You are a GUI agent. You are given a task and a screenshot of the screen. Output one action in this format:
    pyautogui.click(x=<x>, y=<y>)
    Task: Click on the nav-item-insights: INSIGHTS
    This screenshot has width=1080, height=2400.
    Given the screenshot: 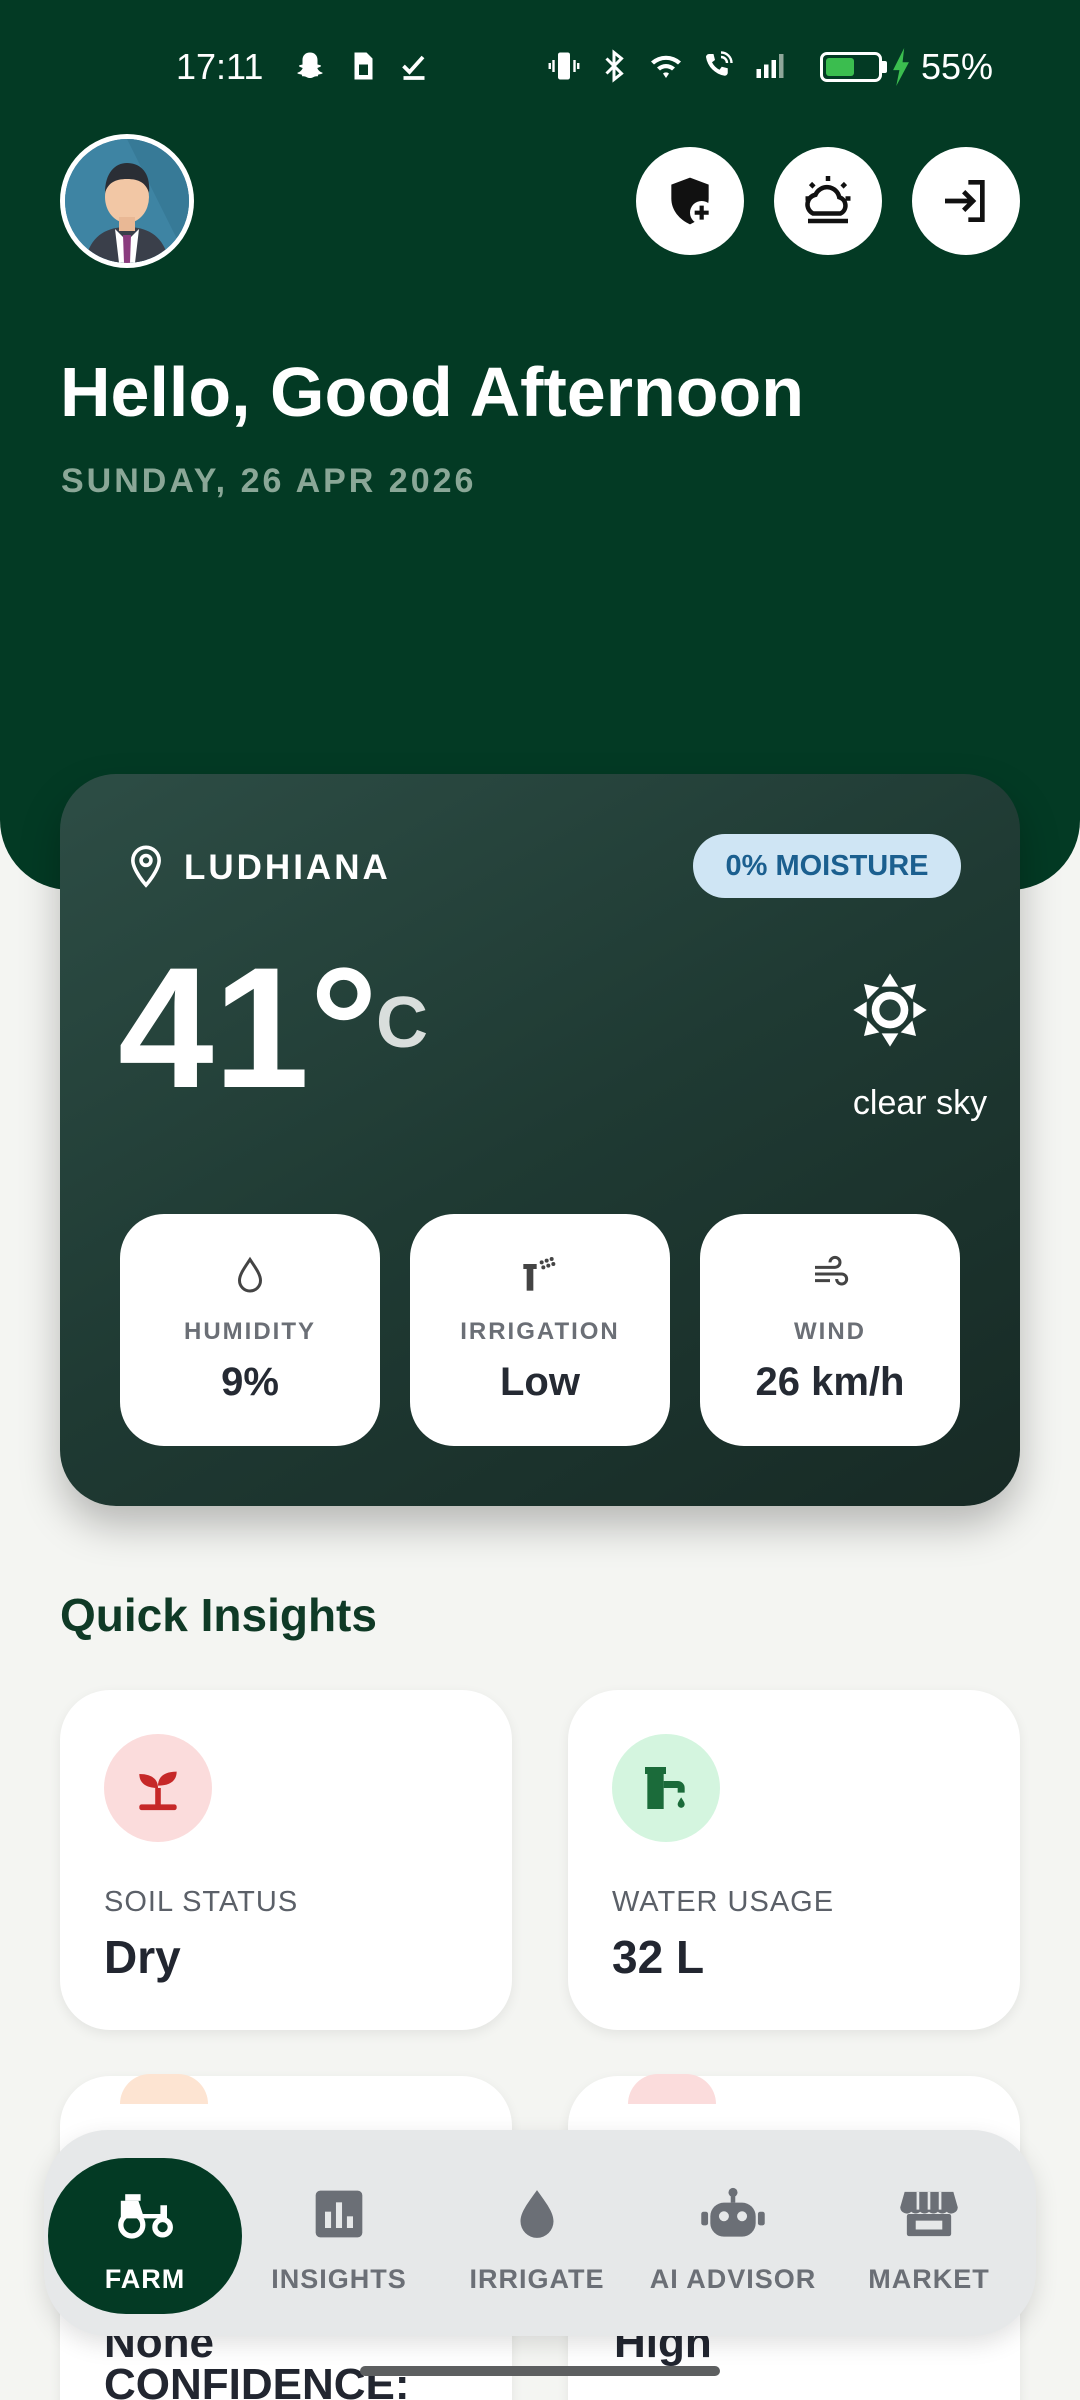 What is the action you would take?
    pyautogui.click(x=339, y=2233)
    